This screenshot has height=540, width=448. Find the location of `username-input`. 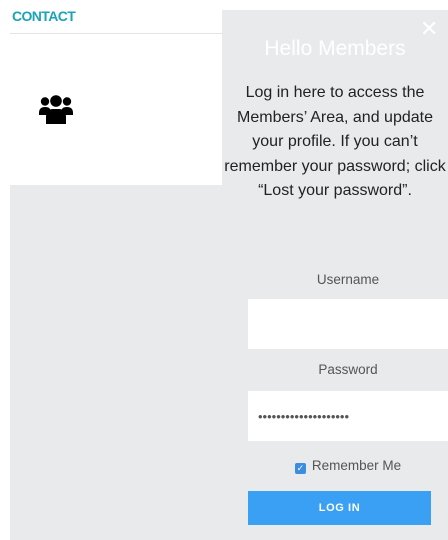

username-input is located at coordinates (348, 324).